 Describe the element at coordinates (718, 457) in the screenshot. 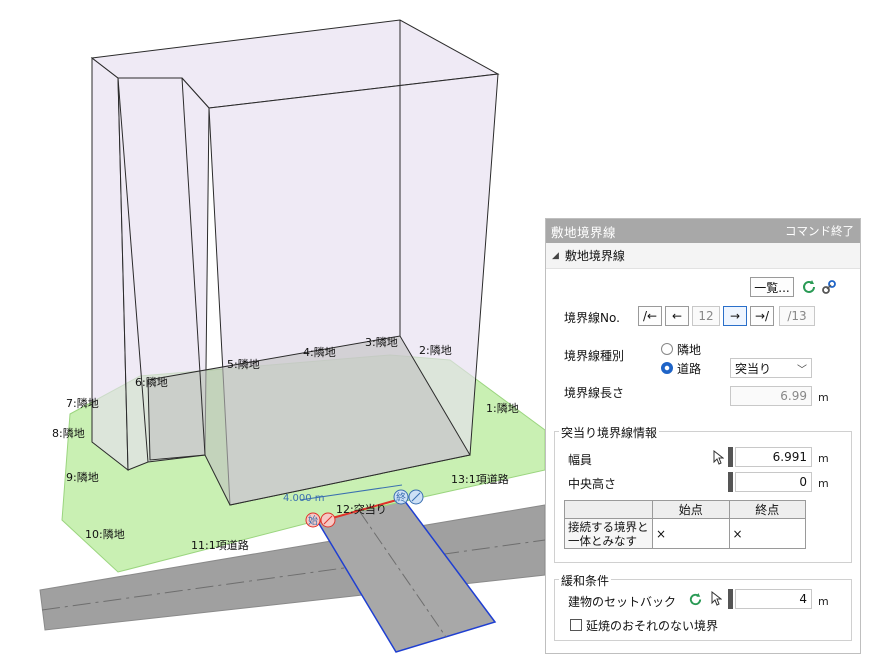

I see `cursor-pick-icon` at that location.